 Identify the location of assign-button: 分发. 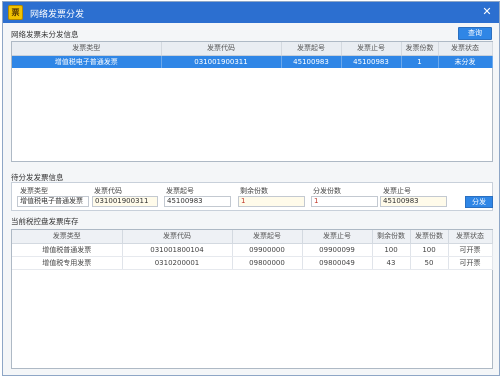
(479, 202).